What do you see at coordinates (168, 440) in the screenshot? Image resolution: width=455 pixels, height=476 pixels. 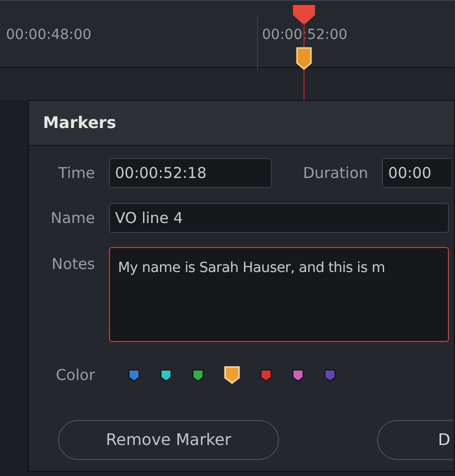 I see `dialog-button: Remove Marker` at bounding box center [168, 440].